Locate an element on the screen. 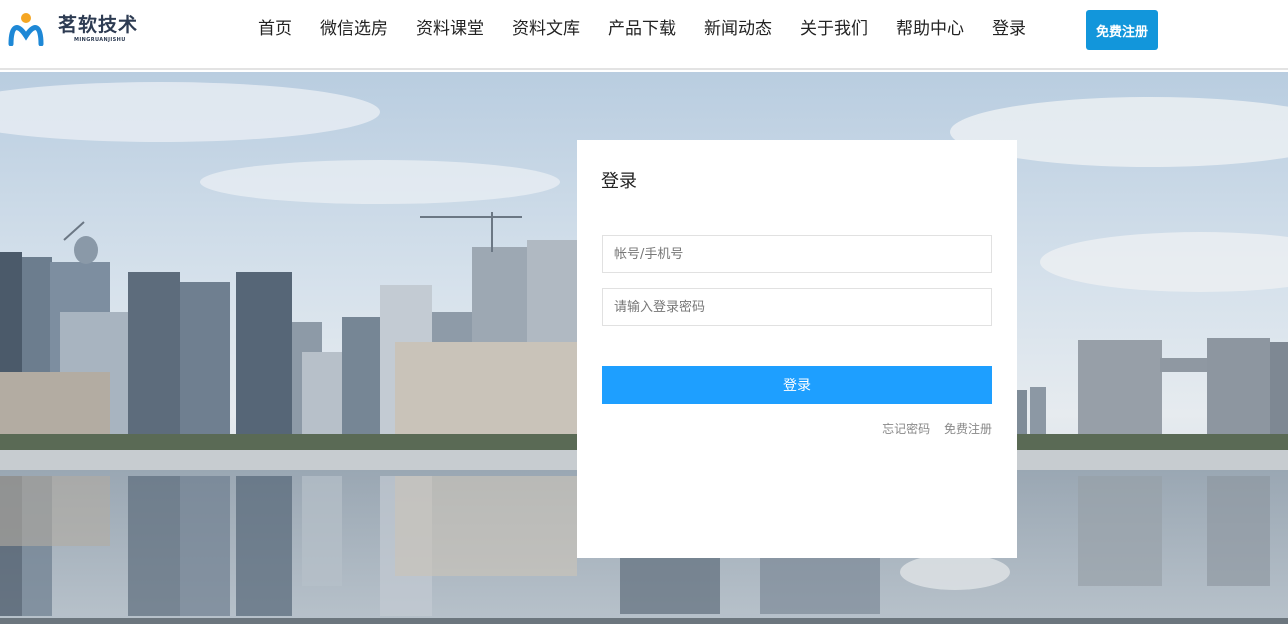 The height and width of the screenshot is (624, 1288). register-button: 免费注册 is located at coordinates (1122, 30).